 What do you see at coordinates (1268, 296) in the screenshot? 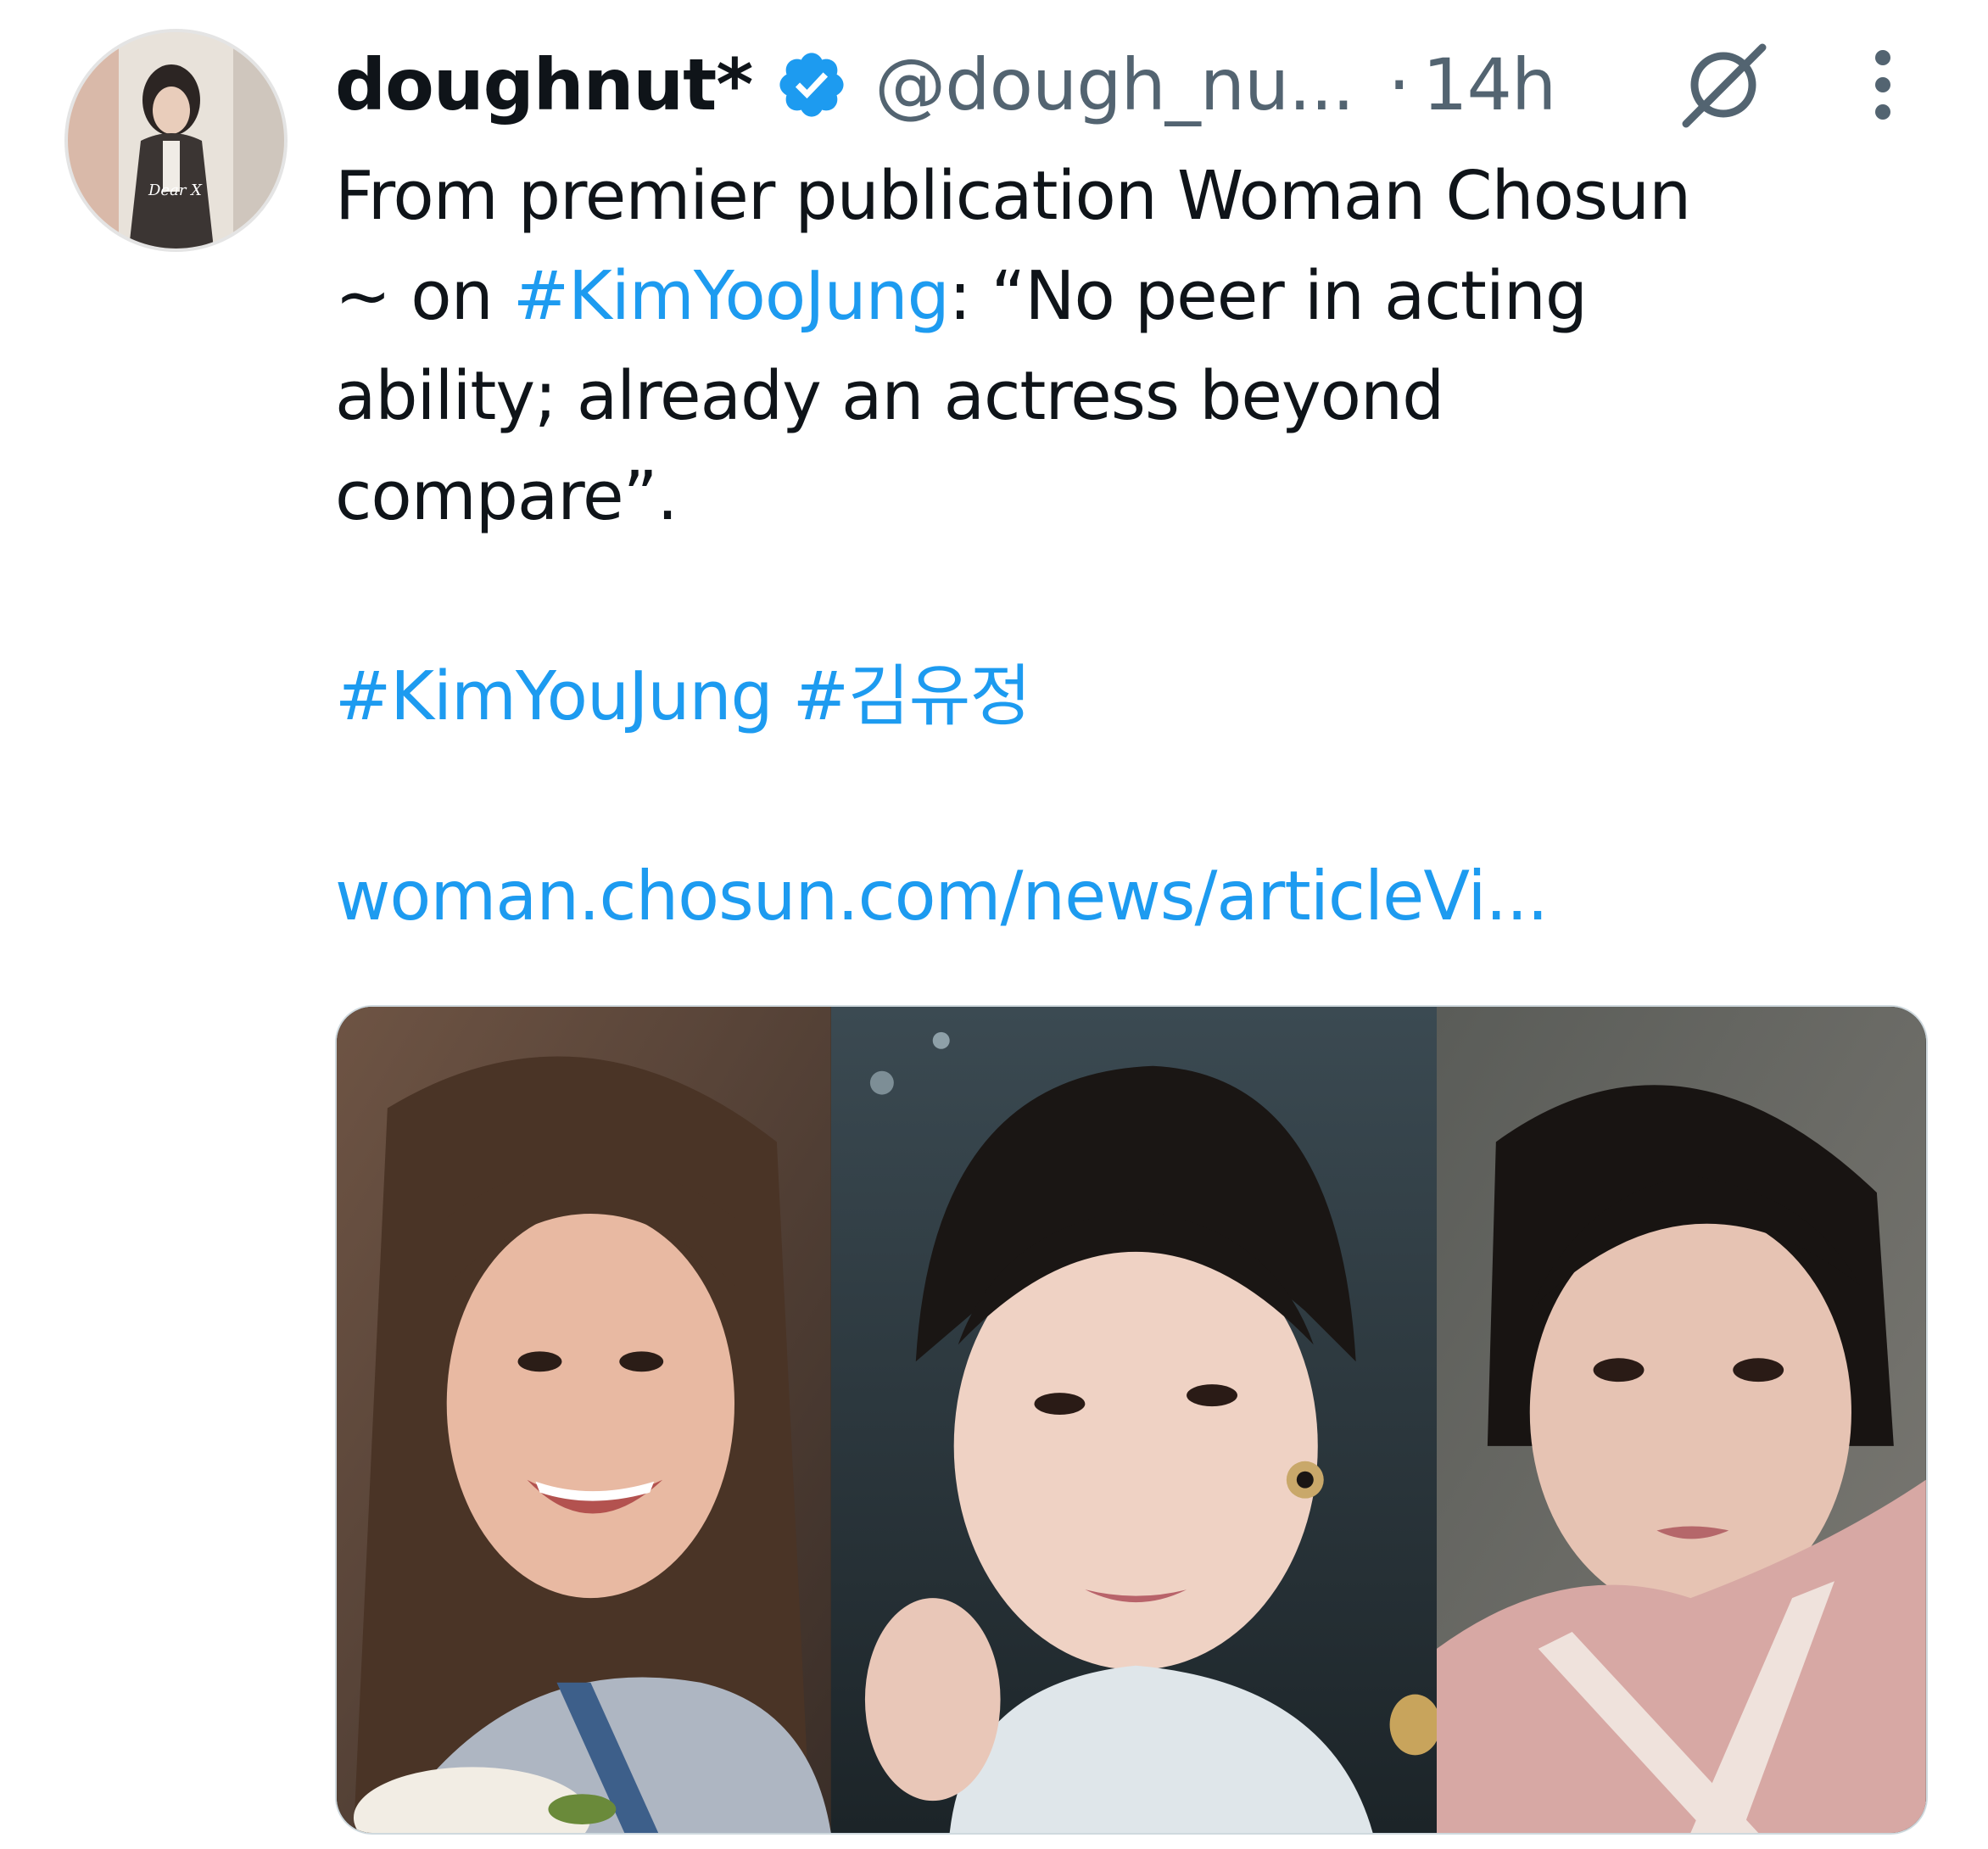
I see `tweet-line-2-suffix: : “No peer in acting` at bounding box center [1268, 296].